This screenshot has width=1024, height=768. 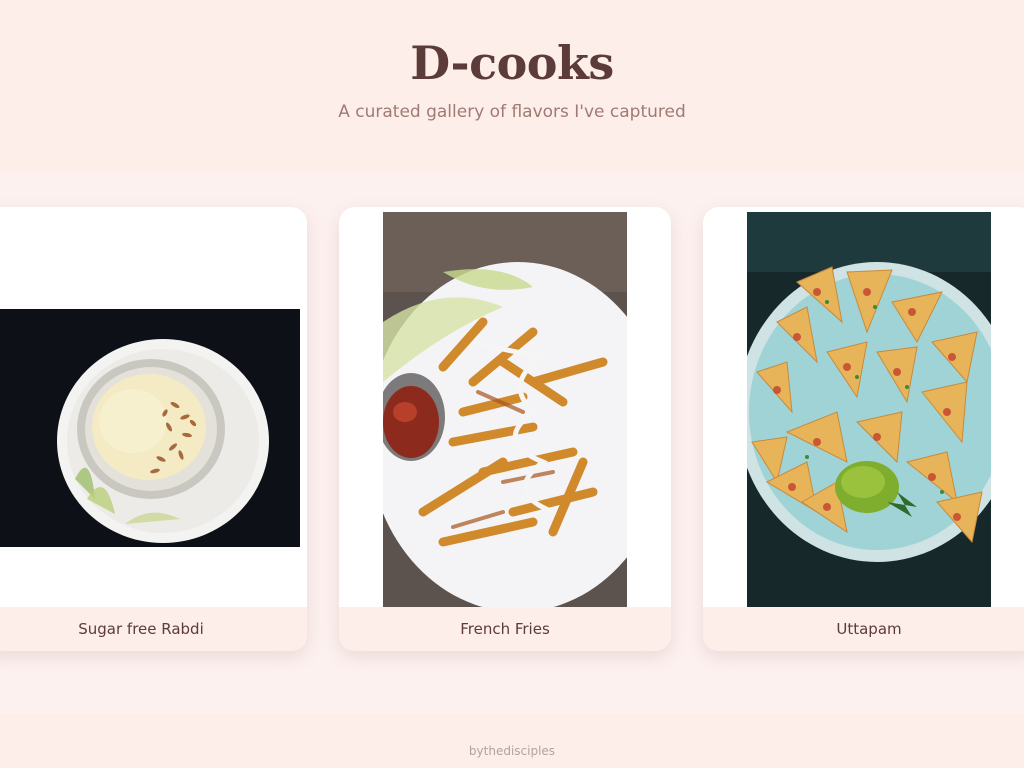 What do you see at coordinates (863, 629) in the screenshot?
I see `card-caption: Uttapam` at bounding box center [863, 629].